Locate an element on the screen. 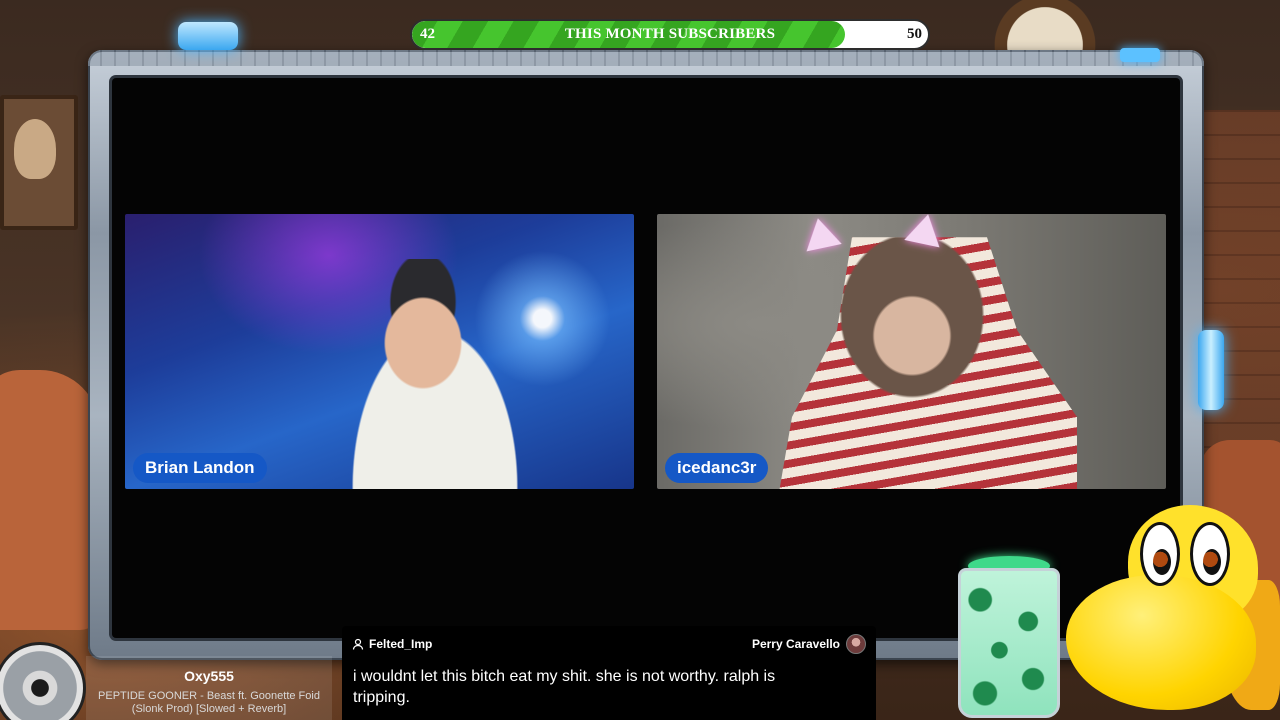 This screenshot has width=1280, height=720. jar-overlay is located at coordinates (1009, 643).